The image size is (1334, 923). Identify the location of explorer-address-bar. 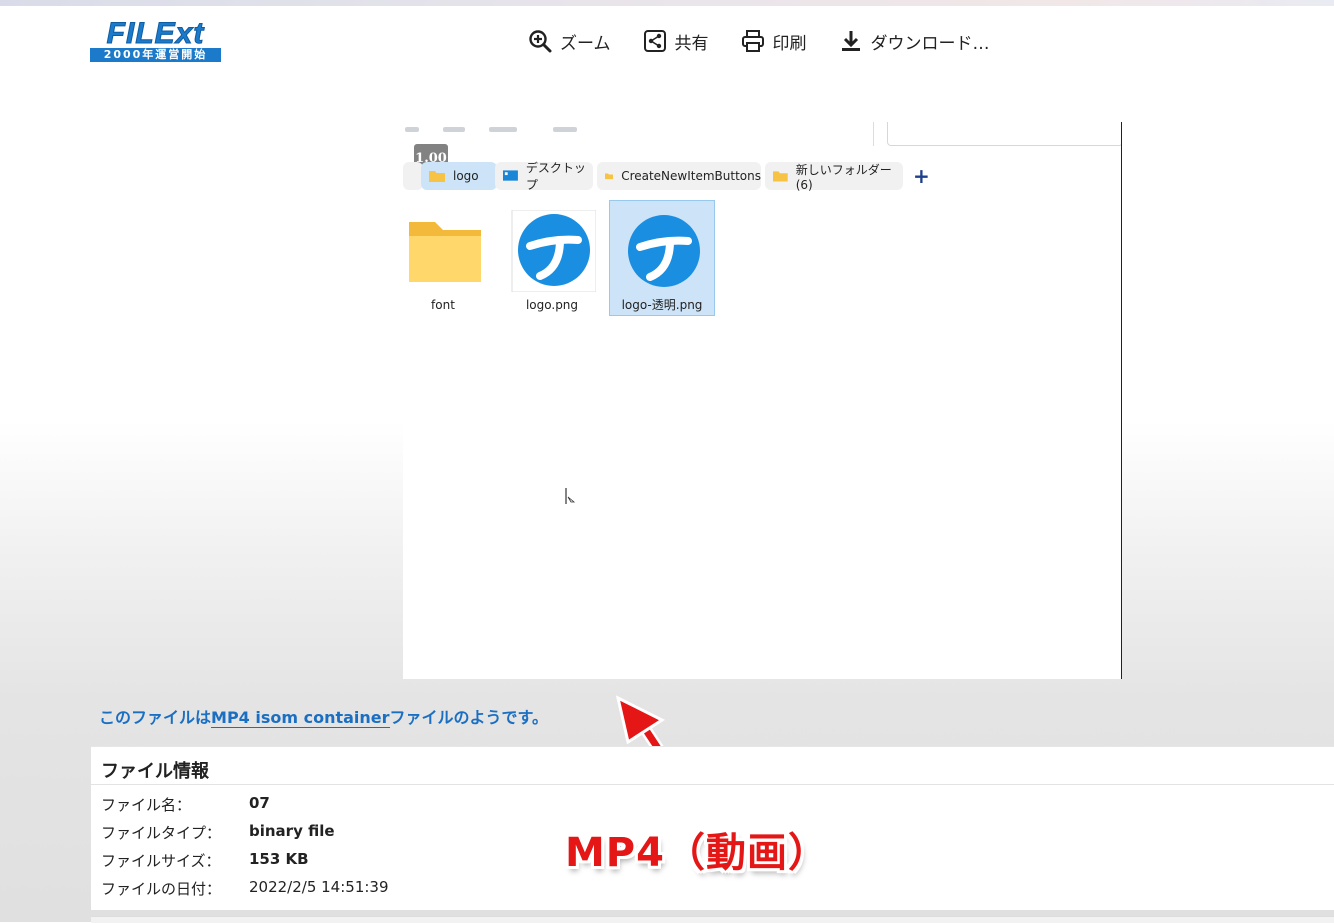
(762, 134).